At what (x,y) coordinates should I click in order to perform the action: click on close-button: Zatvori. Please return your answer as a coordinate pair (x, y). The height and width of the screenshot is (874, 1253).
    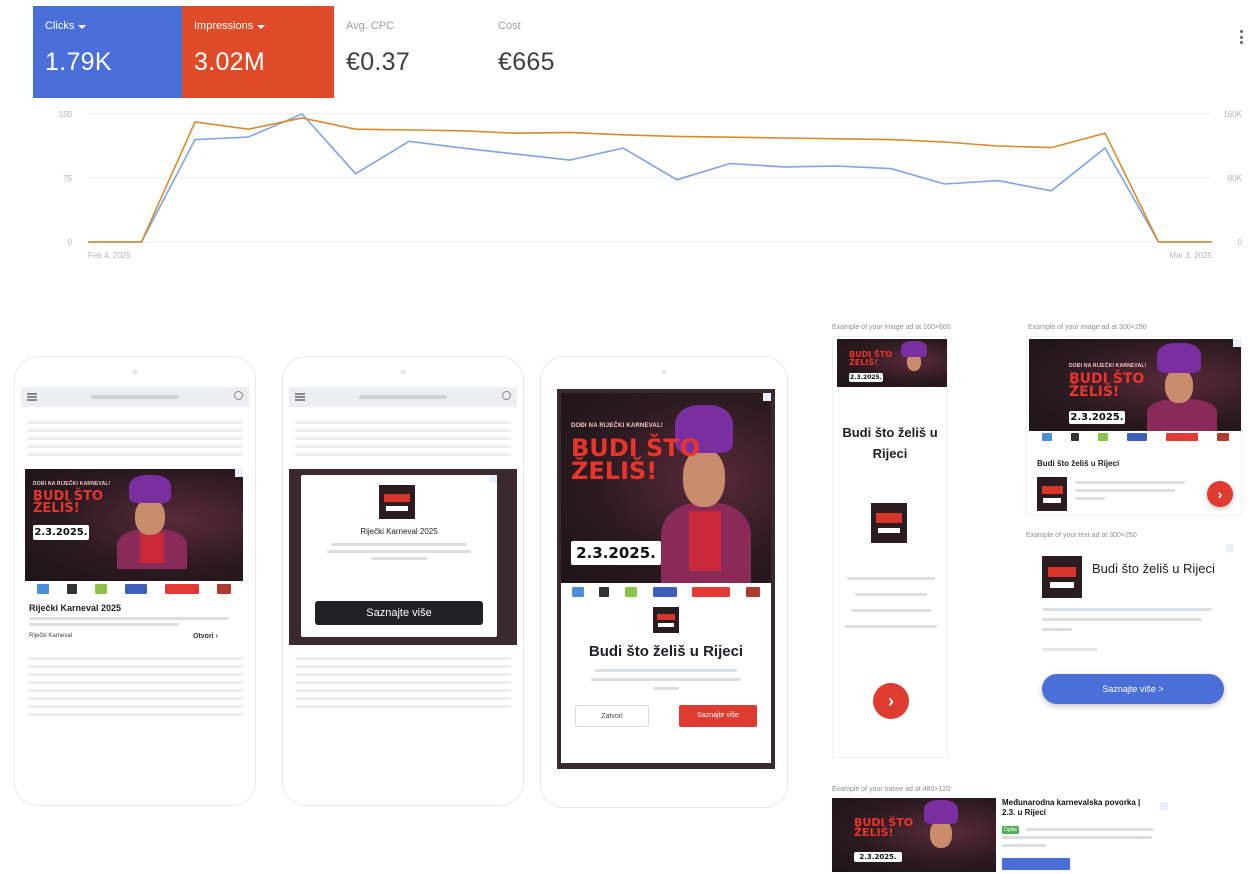
    Looking at the image, I should click on (612, 716).